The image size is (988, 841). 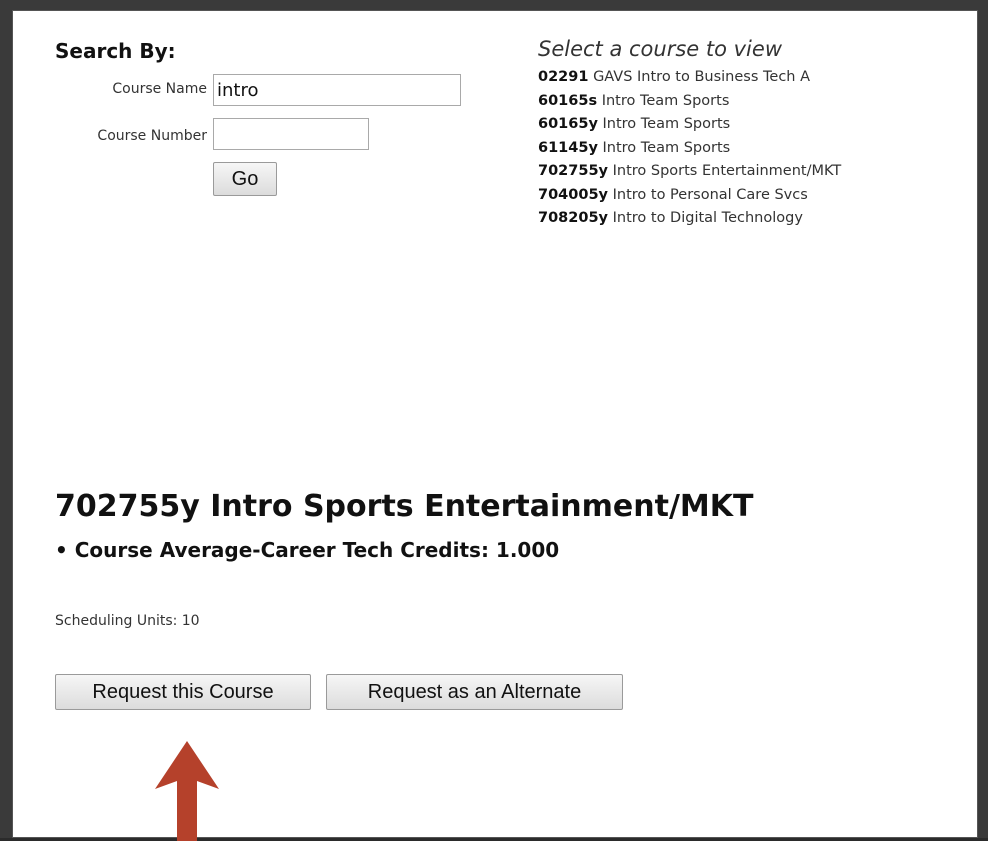 I want to click on course-list-item: 61145y Intro Team Sports, so click(x=689, y=152).